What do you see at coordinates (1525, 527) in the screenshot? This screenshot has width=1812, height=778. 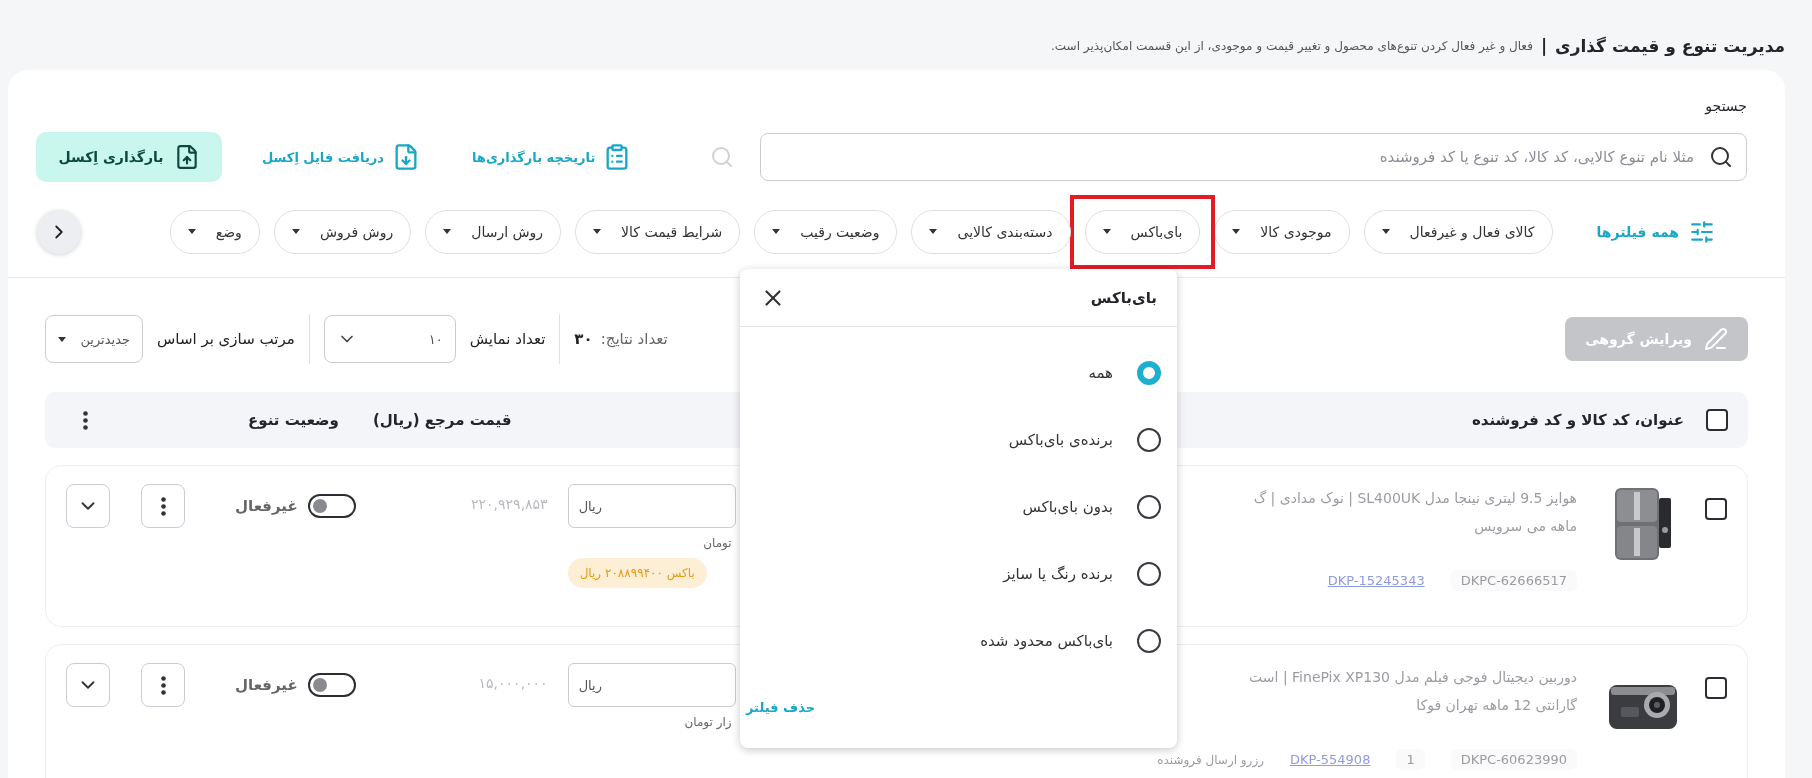 I see `product-title: ماهه می سرویس` at bounding box center [1525, 527].